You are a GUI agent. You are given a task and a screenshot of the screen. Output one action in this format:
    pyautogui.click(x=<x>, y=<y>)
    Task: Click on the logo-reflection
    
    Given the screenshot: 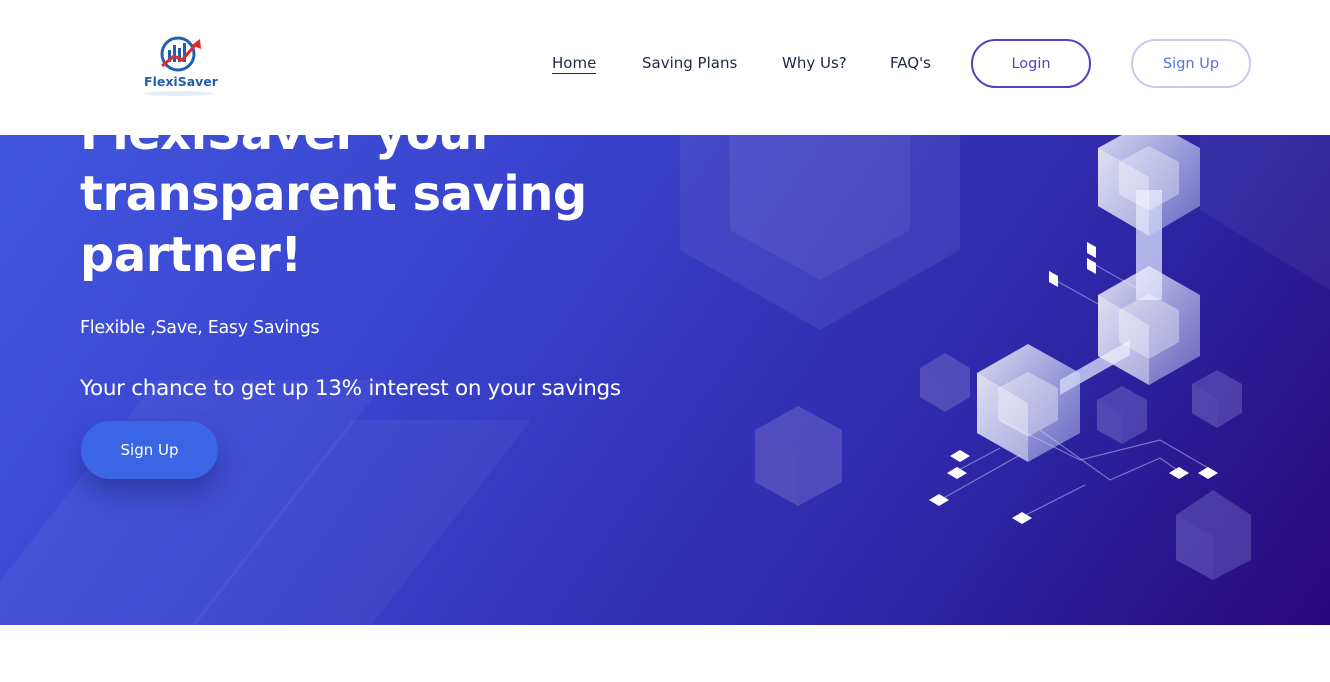 What is the action you would take?
    pyautogui.click(x=179, y=93)
    